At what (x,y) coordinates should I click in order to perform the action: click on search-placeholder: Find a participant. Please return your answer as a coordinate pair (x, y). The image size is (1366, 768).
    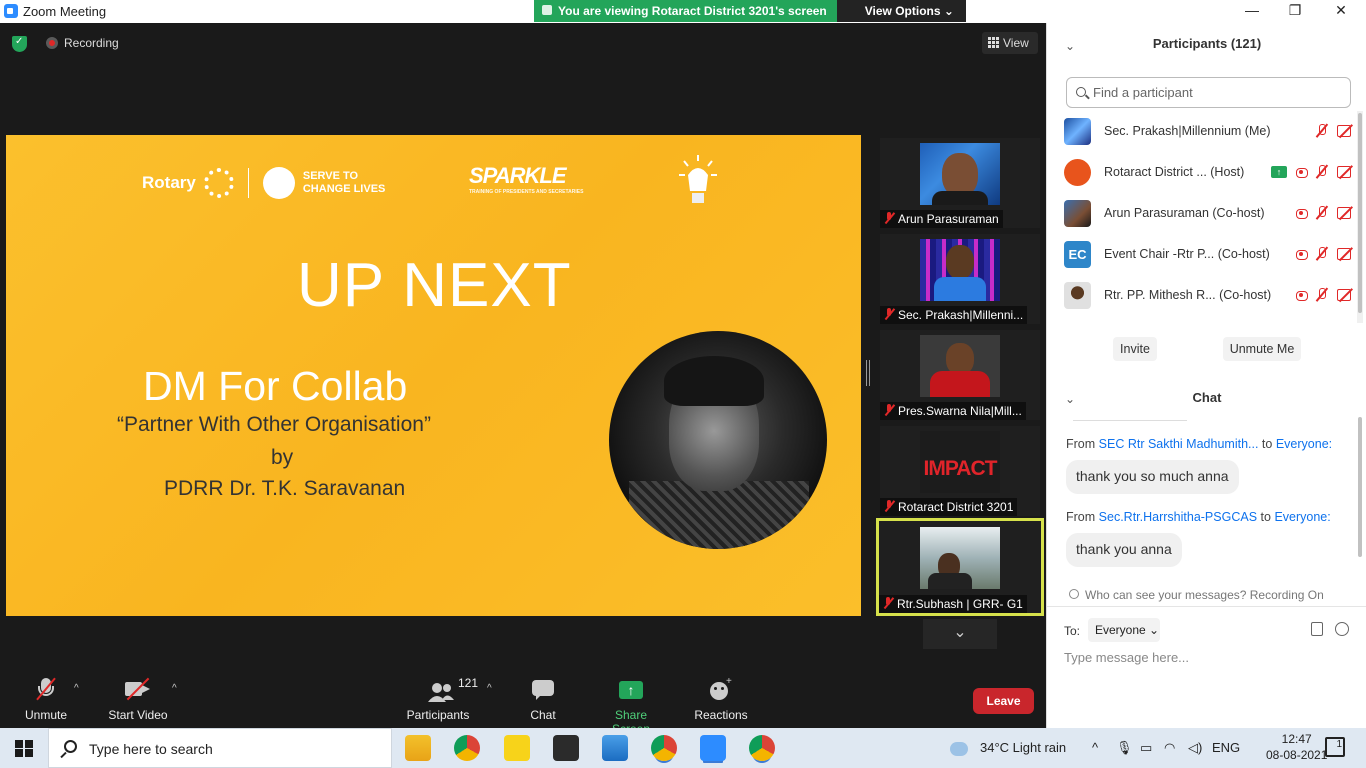
    Looking at the image, I should click on (1143, 92).